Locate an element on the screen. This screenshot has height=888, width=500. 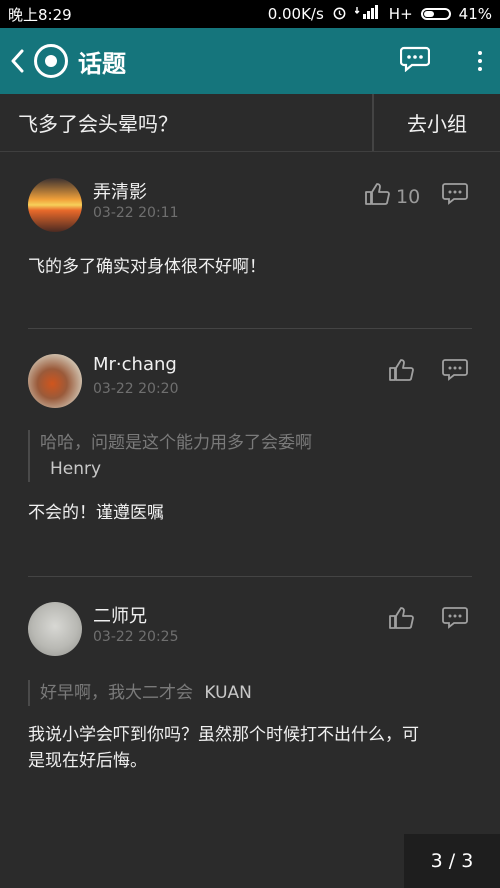
quote-author: KUAN is located at coordinates (228, 693).